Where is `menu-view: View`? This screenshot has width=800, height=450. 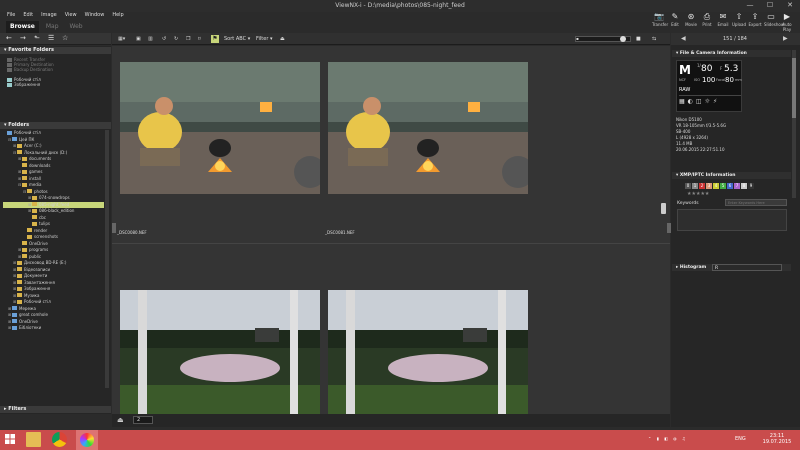
menu-view: View is located at coordinates (71, 15).